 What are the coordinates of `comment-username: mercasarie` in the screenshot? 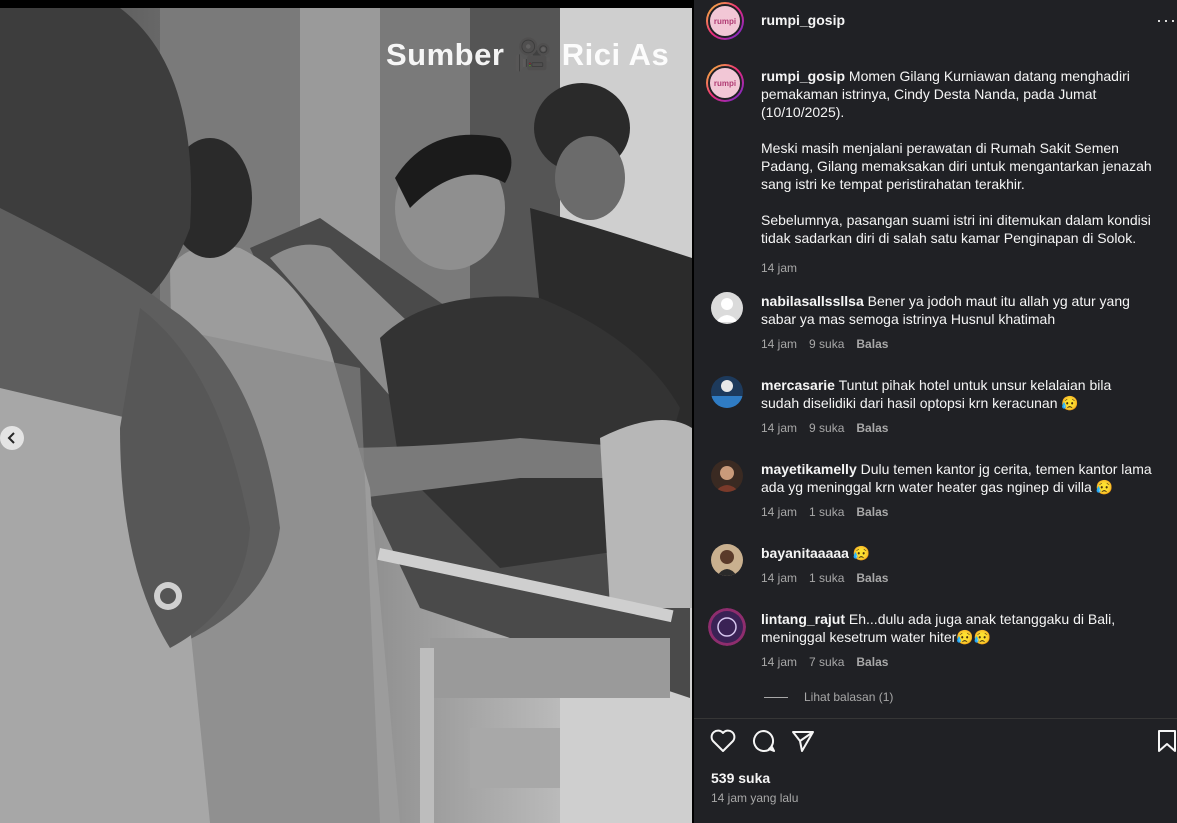 It's located at (798, 385).